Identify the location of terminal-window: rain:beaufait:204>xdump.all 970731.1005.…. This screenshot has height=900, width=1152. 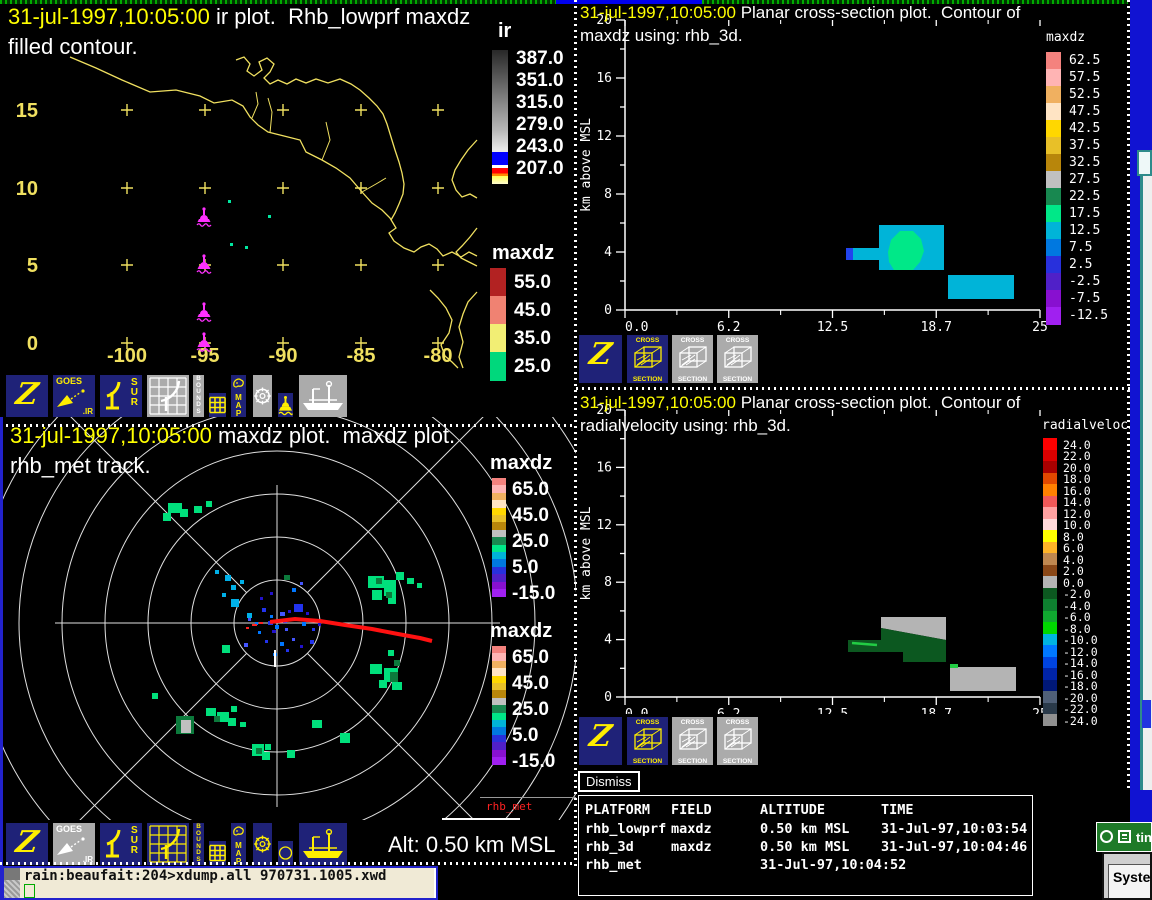
(219, 883).